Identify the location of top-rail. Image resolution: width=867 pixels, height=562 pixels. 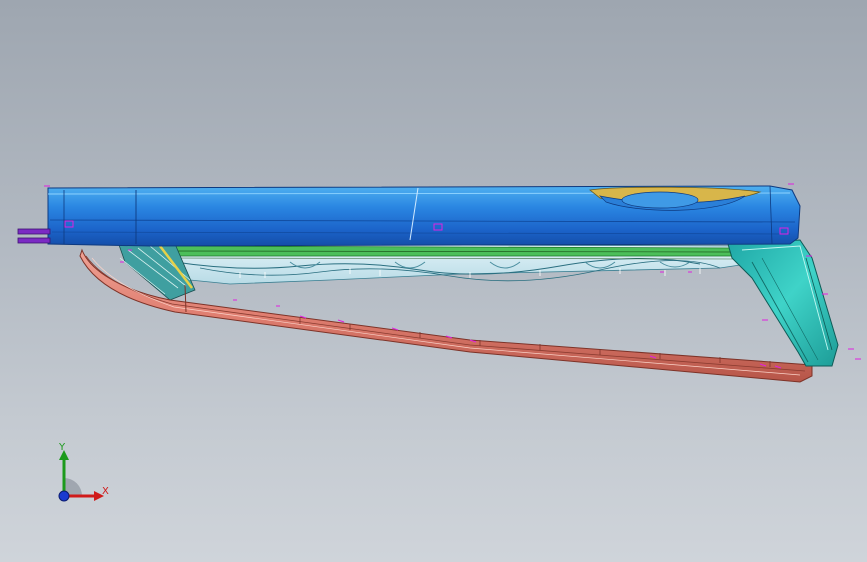
(424, 216).